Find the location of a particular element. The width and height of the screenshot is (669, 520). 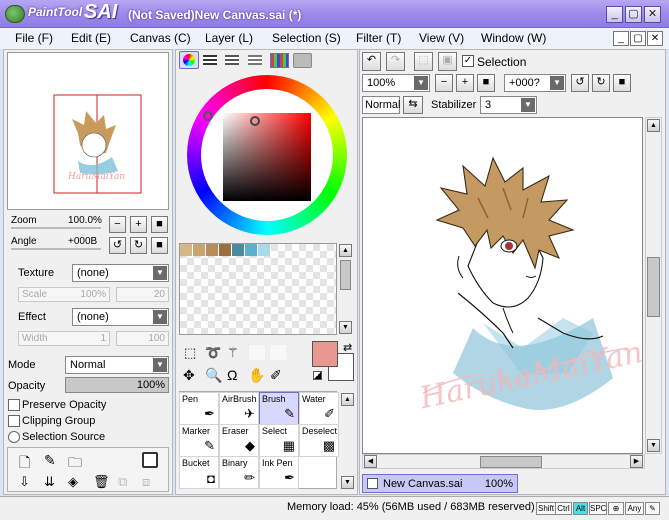

menu-file: File (F) is located at coordinates (34, 38).